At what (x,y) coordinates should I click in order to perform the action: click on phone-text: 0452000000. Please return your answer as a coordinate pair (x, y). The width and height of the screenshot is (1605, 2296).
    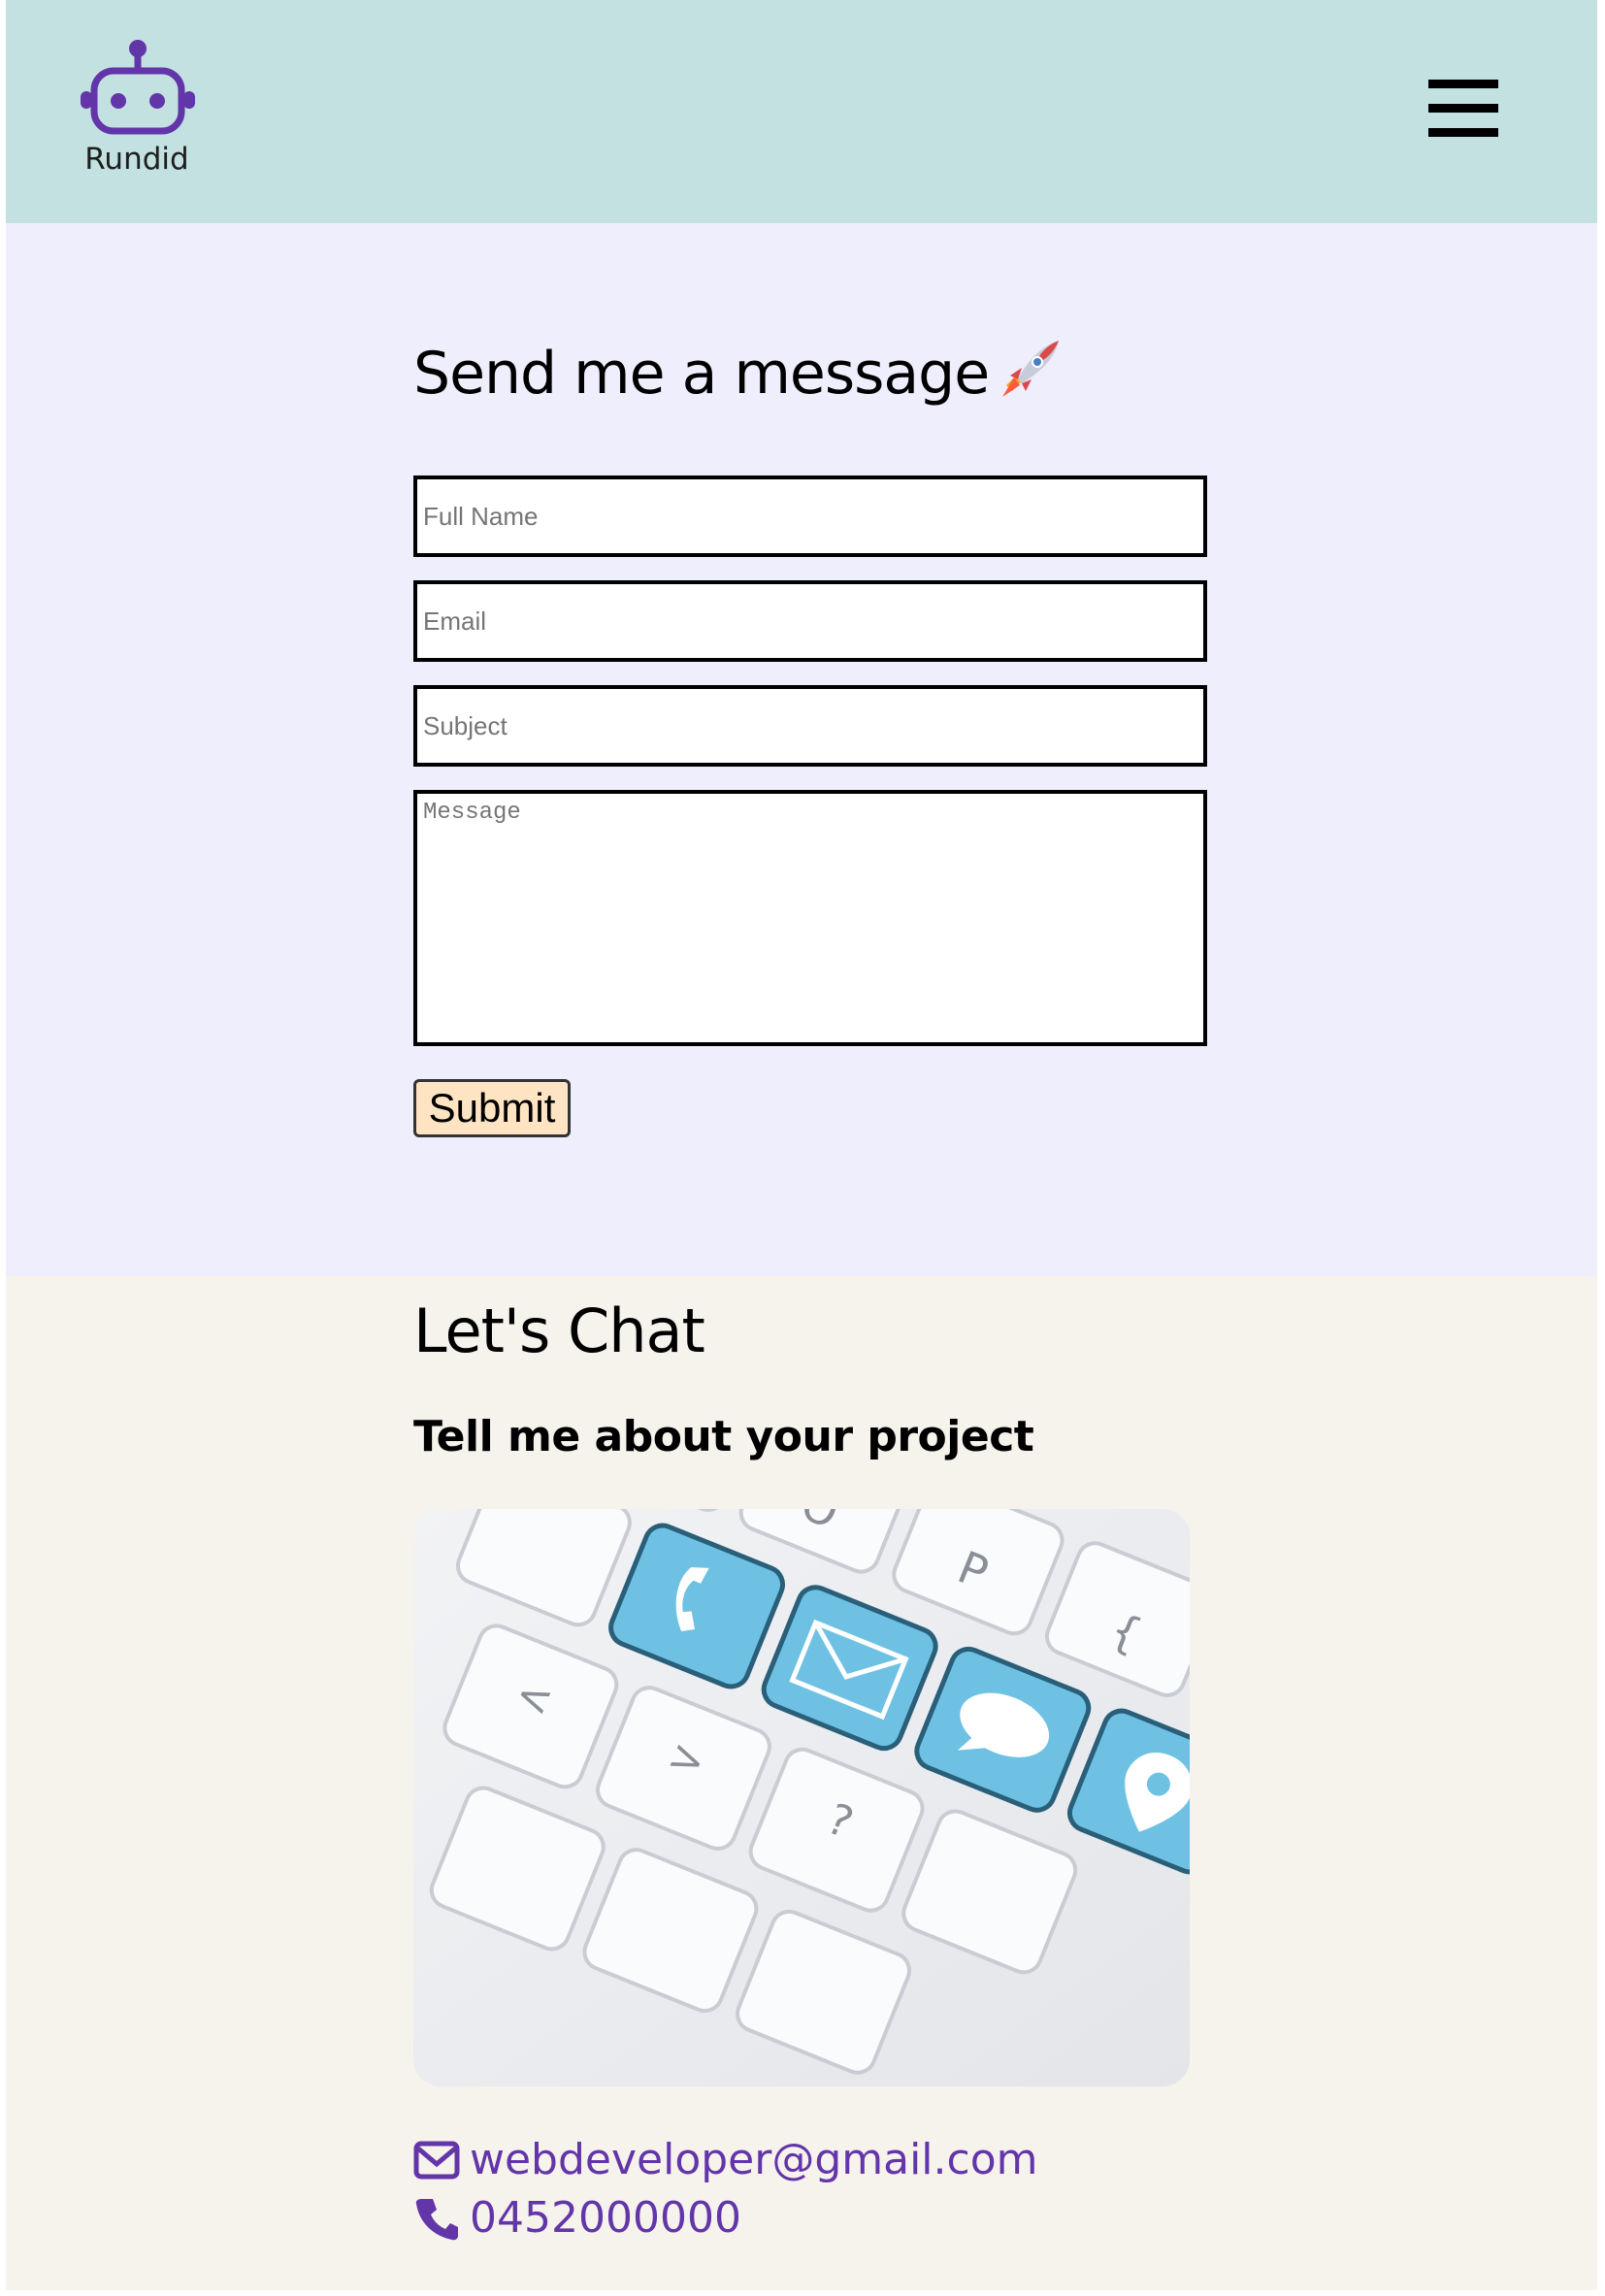
    Looking at the image, I should click on (606, 2218).